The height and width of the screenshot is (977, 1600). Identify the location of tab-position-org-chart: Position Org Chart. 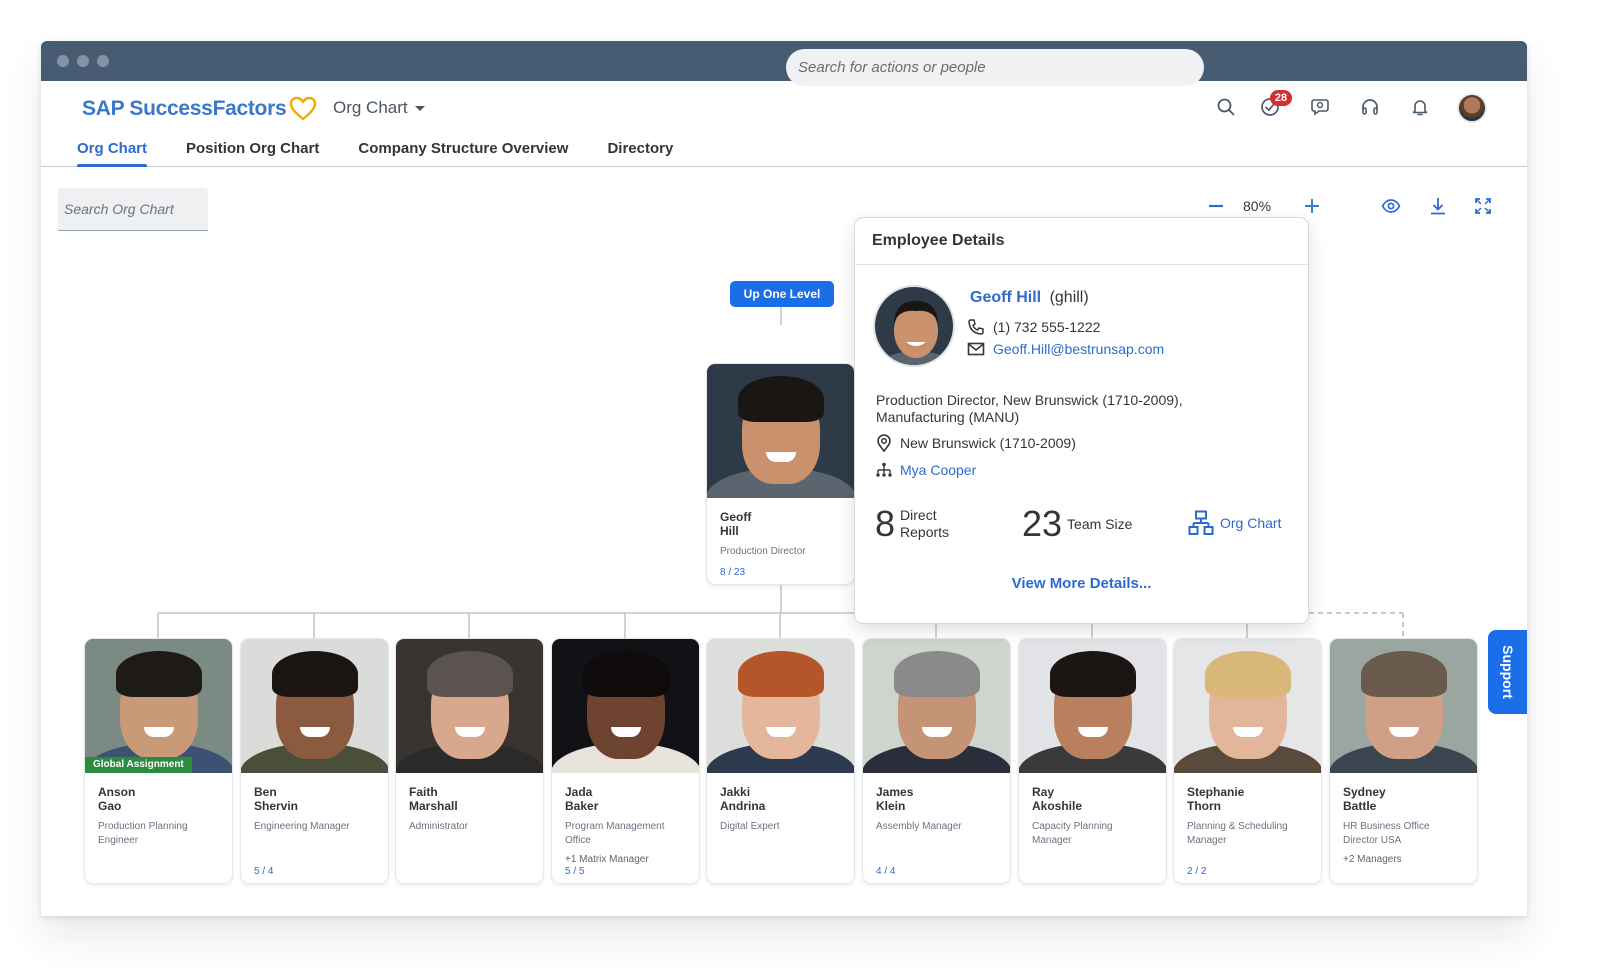
(252, 151).